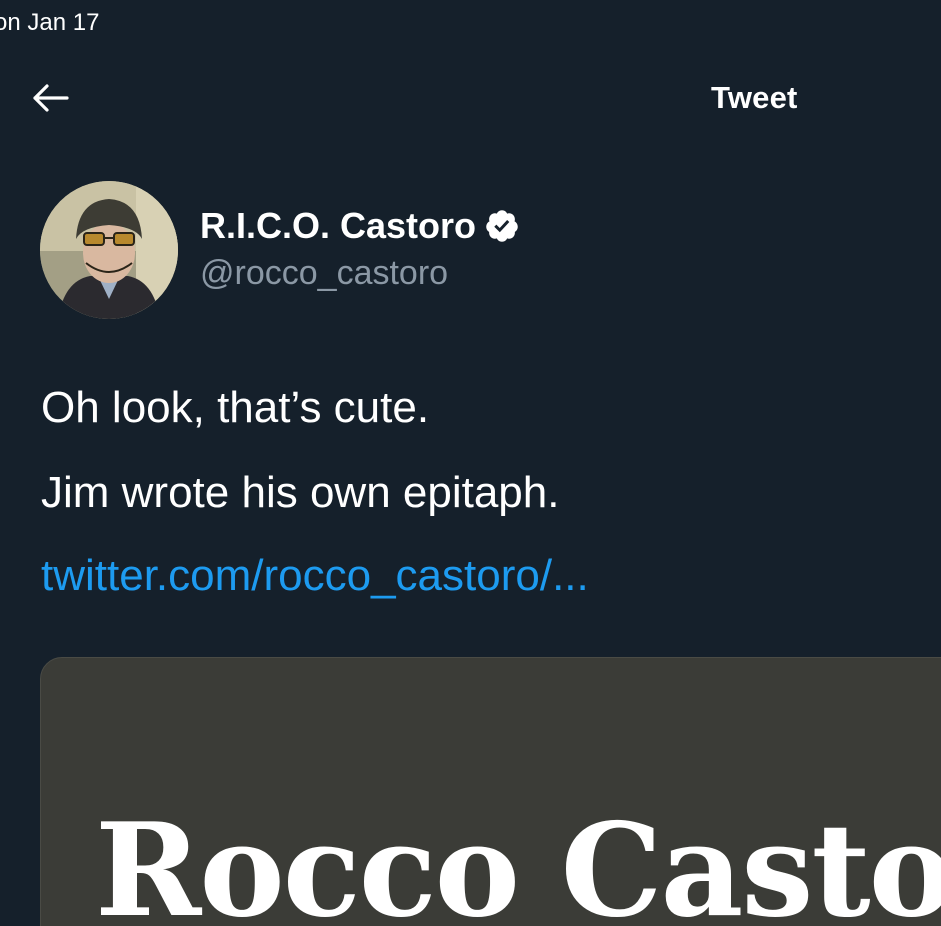 The image size is (941, 926). What do you see at coordinates (235, 407) in the screenshot?
I see `tweet-text-line-1: Oh look, that’s cute.` at bounding box center [235, 407].